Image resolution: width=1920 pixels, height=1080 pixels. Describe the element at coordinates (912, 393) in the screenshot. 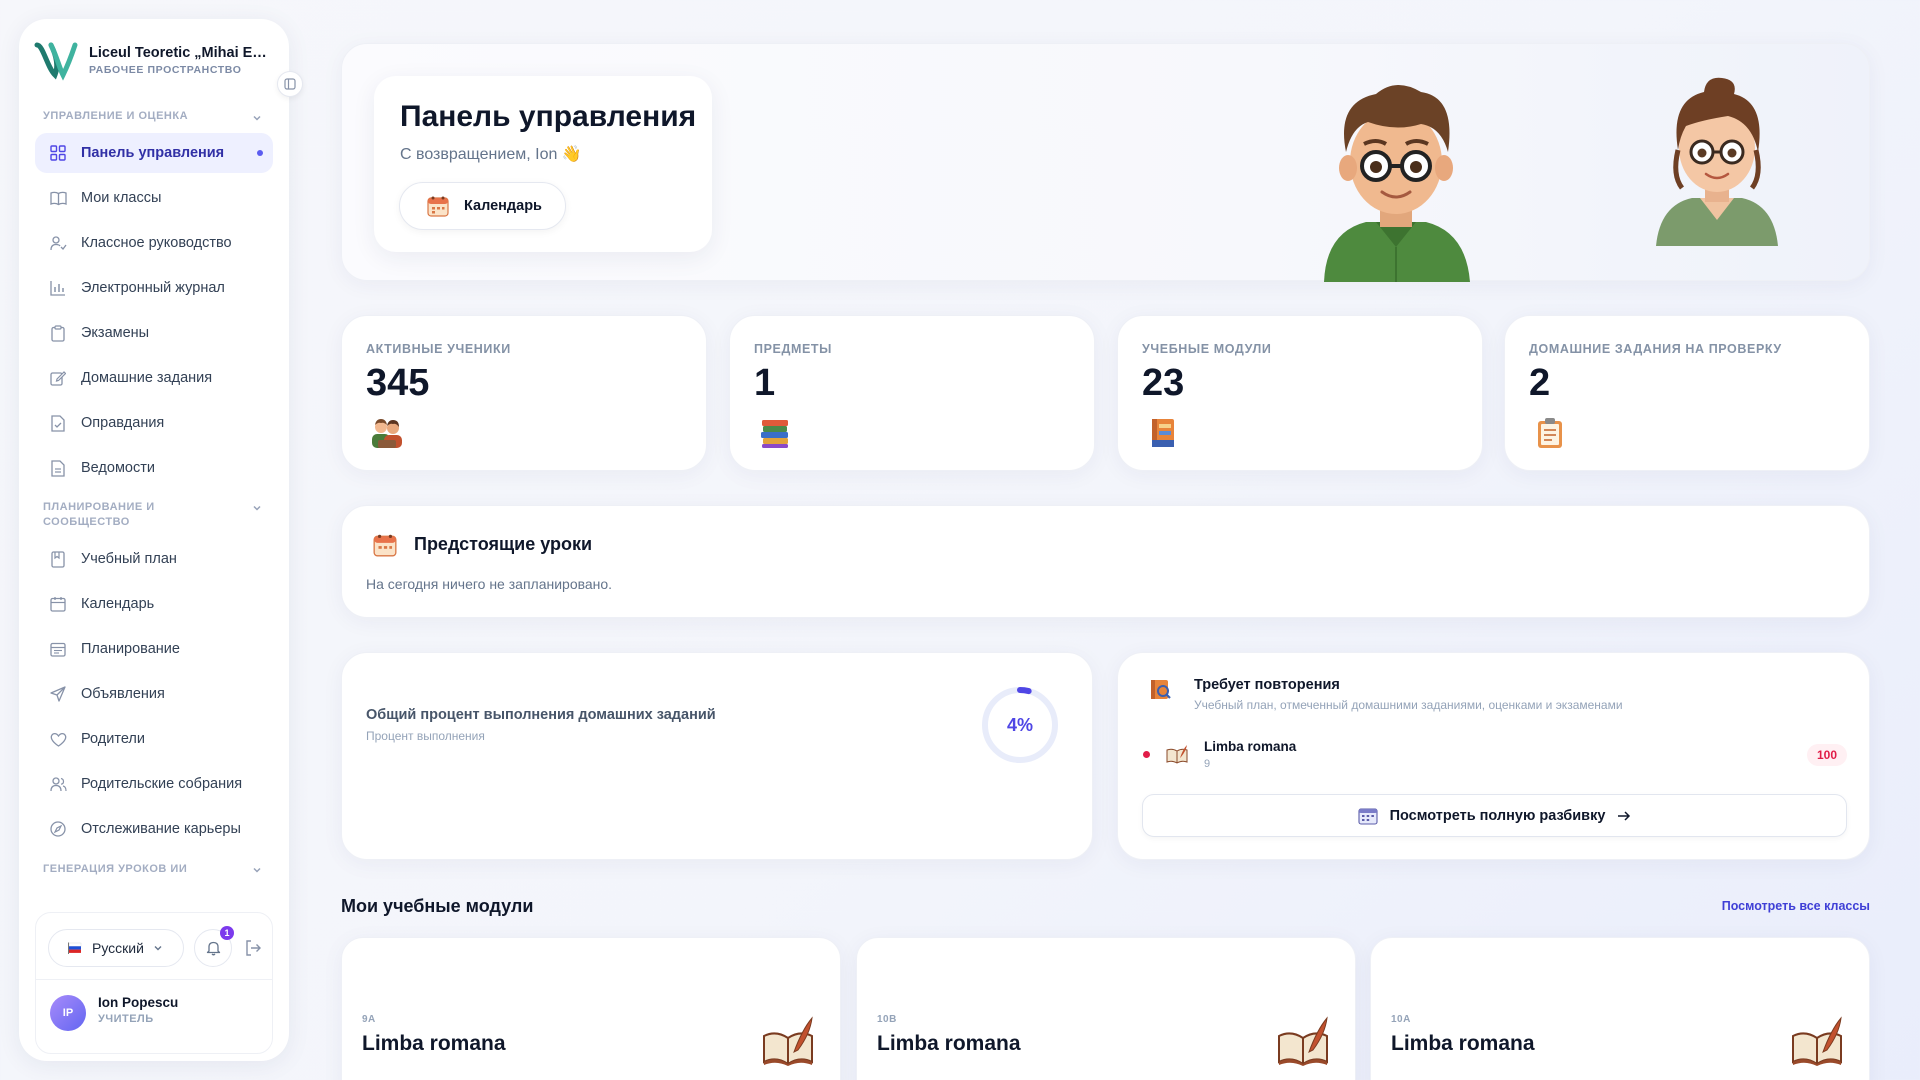

I see `stat-card-subjects: ПРЕДМЕТЫ 1` at that location.